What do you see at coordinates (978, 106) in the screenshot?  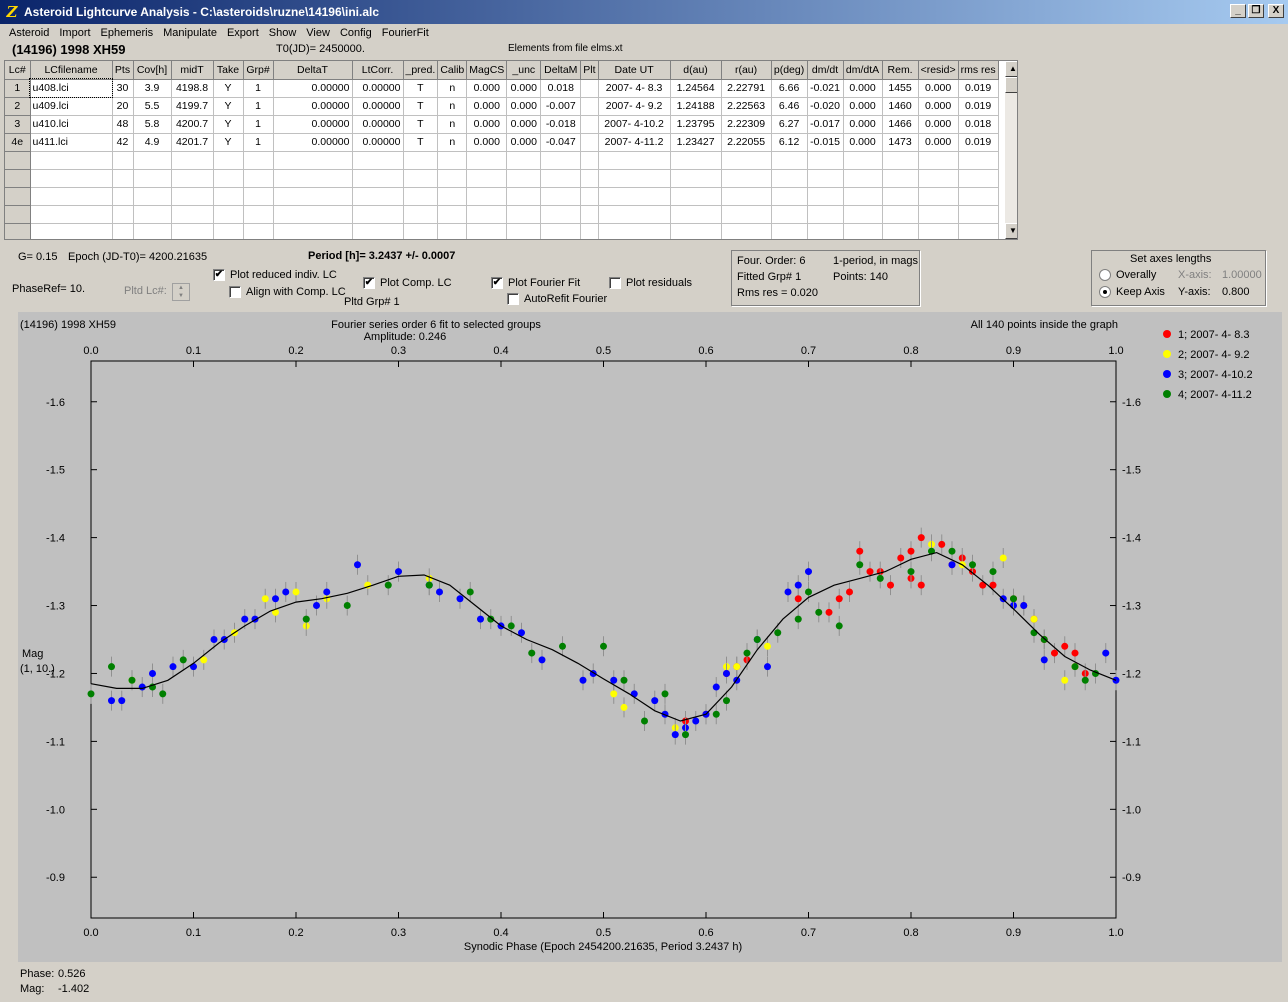 I see `table-cell: 0.019` at bounding box center [978, 106].